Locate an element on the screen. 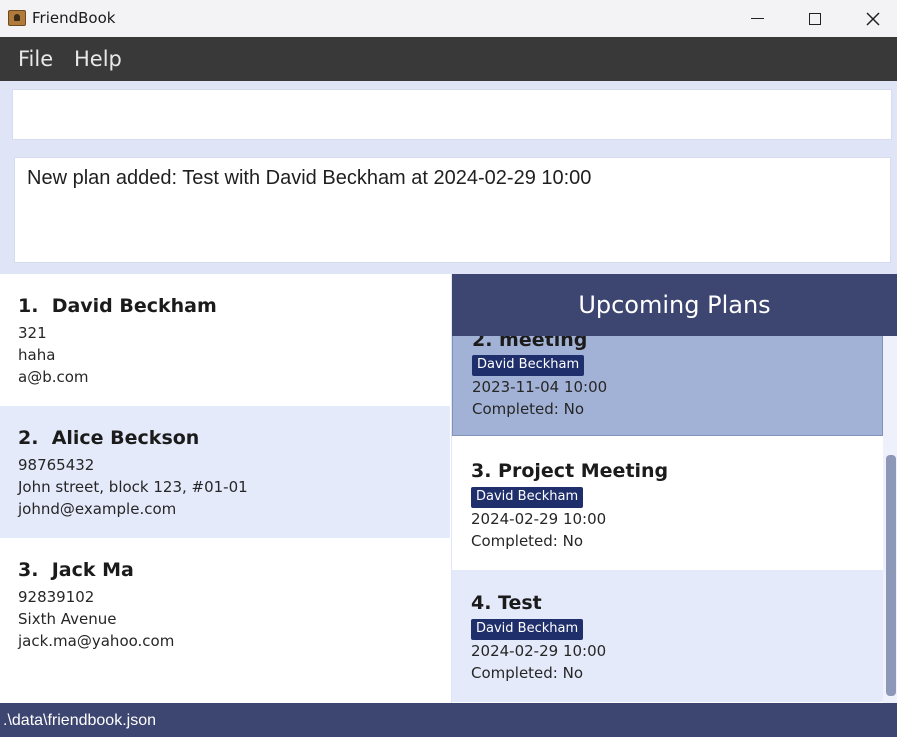  address-book-icon is located at coordinates (17, 18).